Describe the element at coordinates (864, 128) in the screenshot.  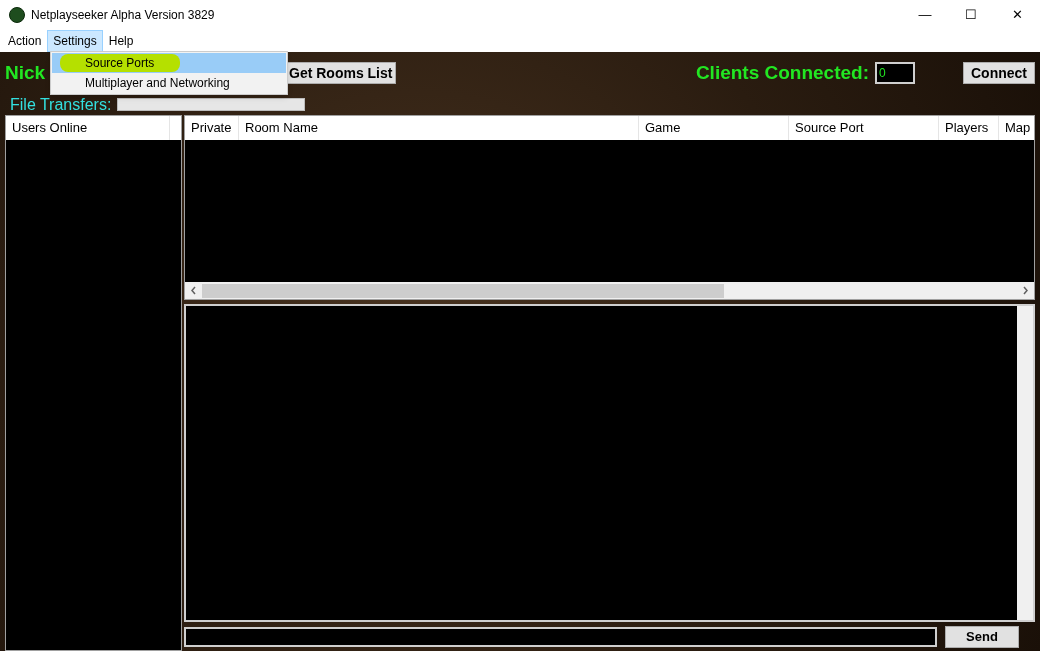
I see `column-header: Source Port` at that location.